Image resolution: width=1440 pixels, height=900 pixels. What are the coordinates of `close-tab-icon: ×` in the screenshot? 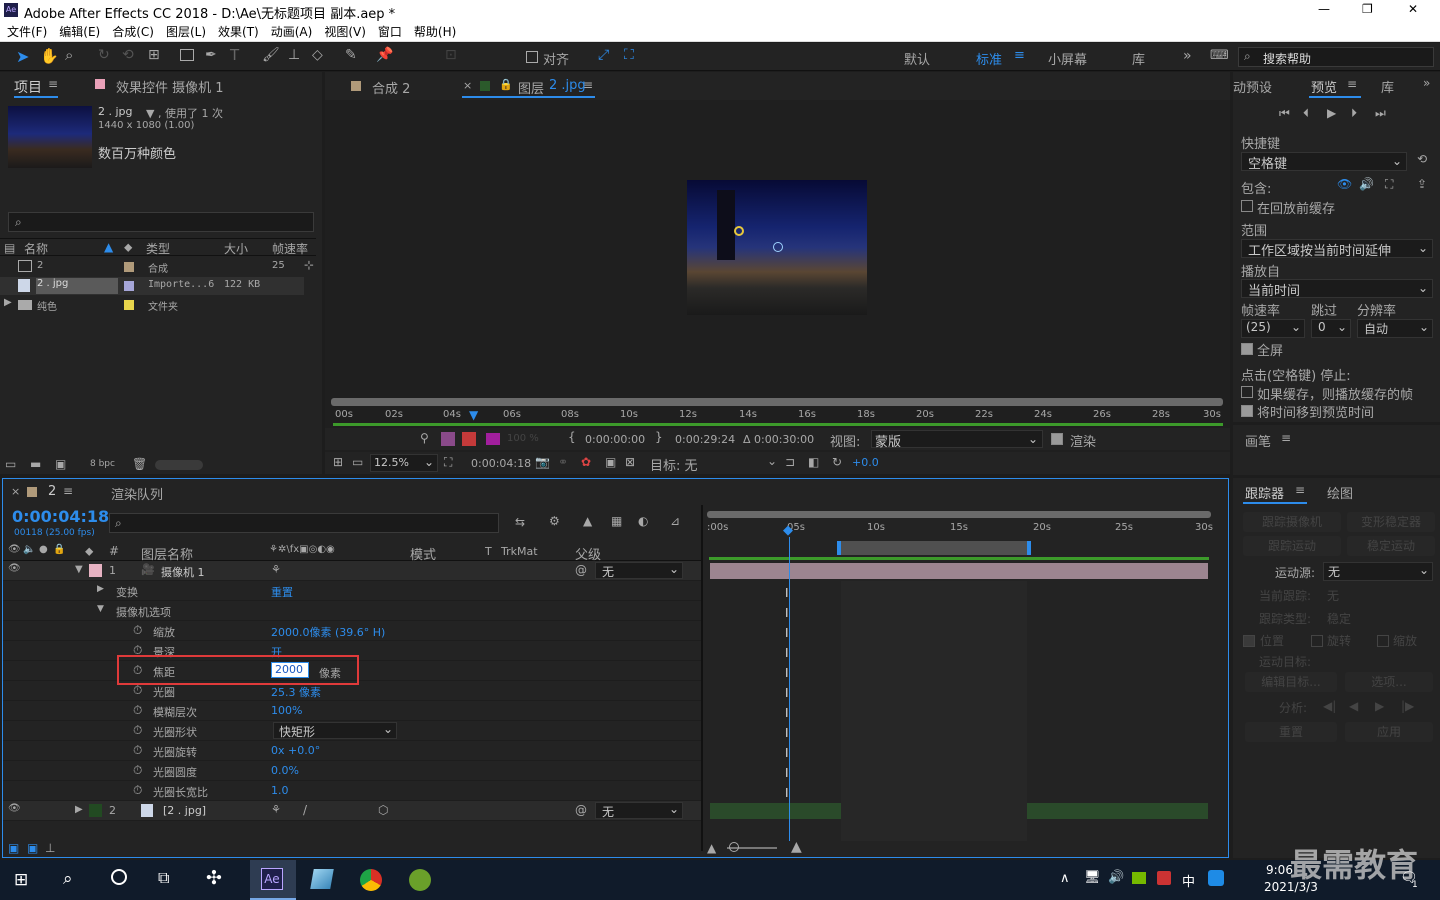 It's located at (467, 85).